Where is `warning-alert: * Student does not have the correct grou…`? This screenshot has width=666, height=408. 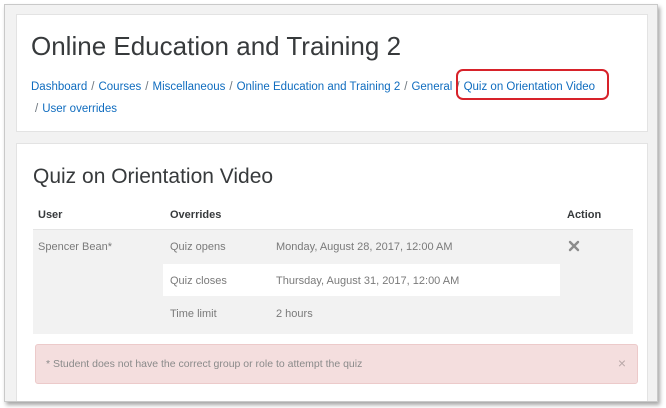
warning-alert: * Student does not have the correct grou… is located at coordinates (336, 364).